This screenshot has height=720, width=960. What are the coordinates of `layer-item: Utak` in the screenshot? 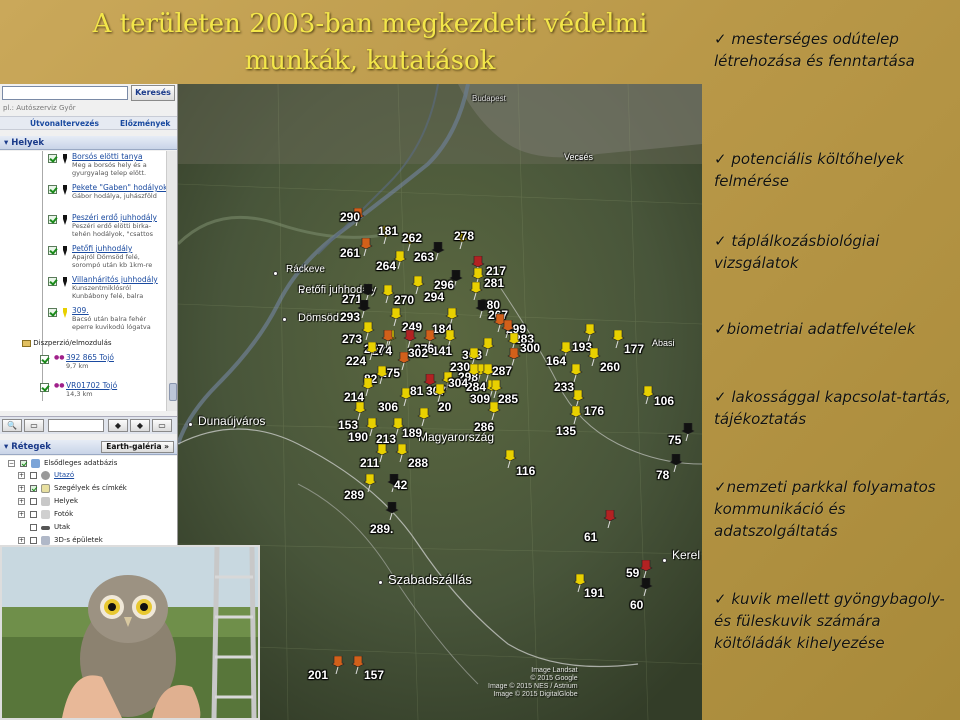 It's located at (93, 527).